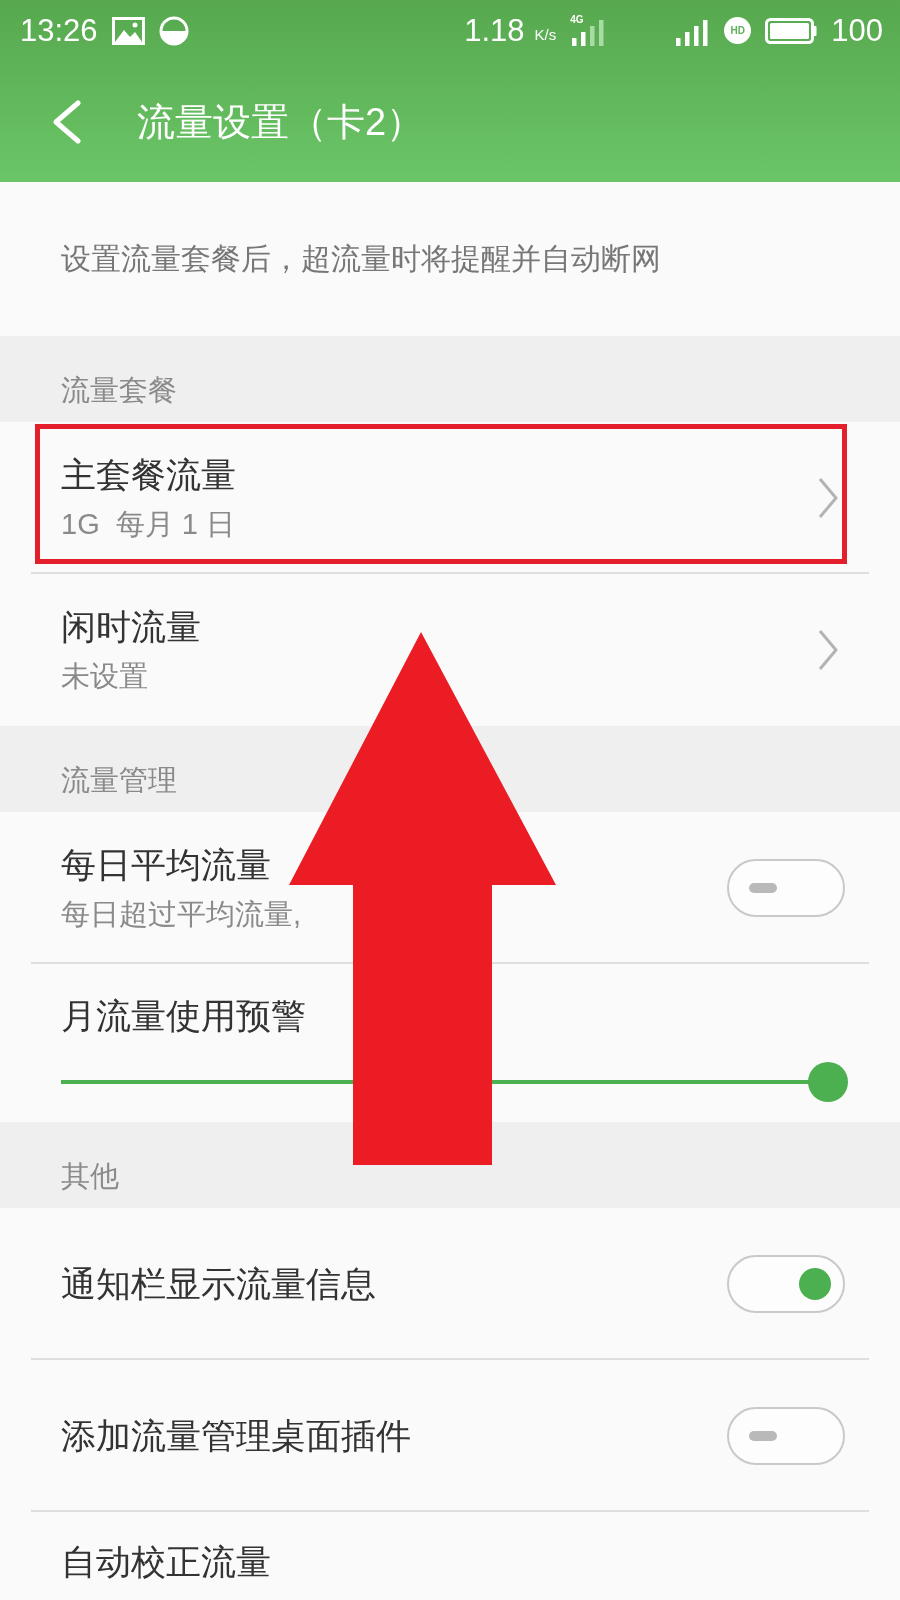  Describe the element at coordinates (218, 1284) in the screenshot. I see `item-title: 通知栏显示流量信息` at that location.